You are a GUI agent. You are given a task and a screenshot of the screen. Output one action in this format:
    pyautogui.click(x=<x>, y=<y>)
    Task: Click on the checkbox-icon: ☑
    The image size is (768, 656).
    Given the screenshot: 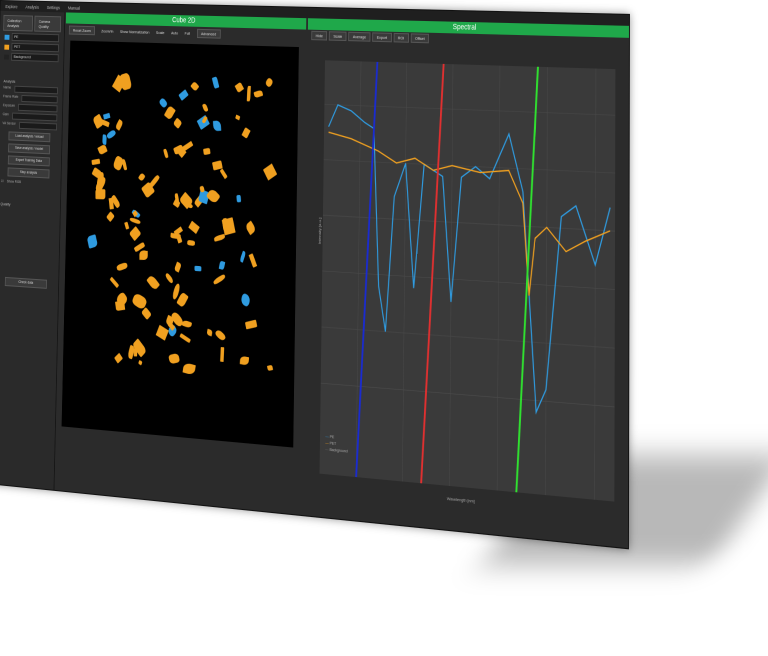 What is the action you would take?
    pyautogui.click(x=2, y=181)
    